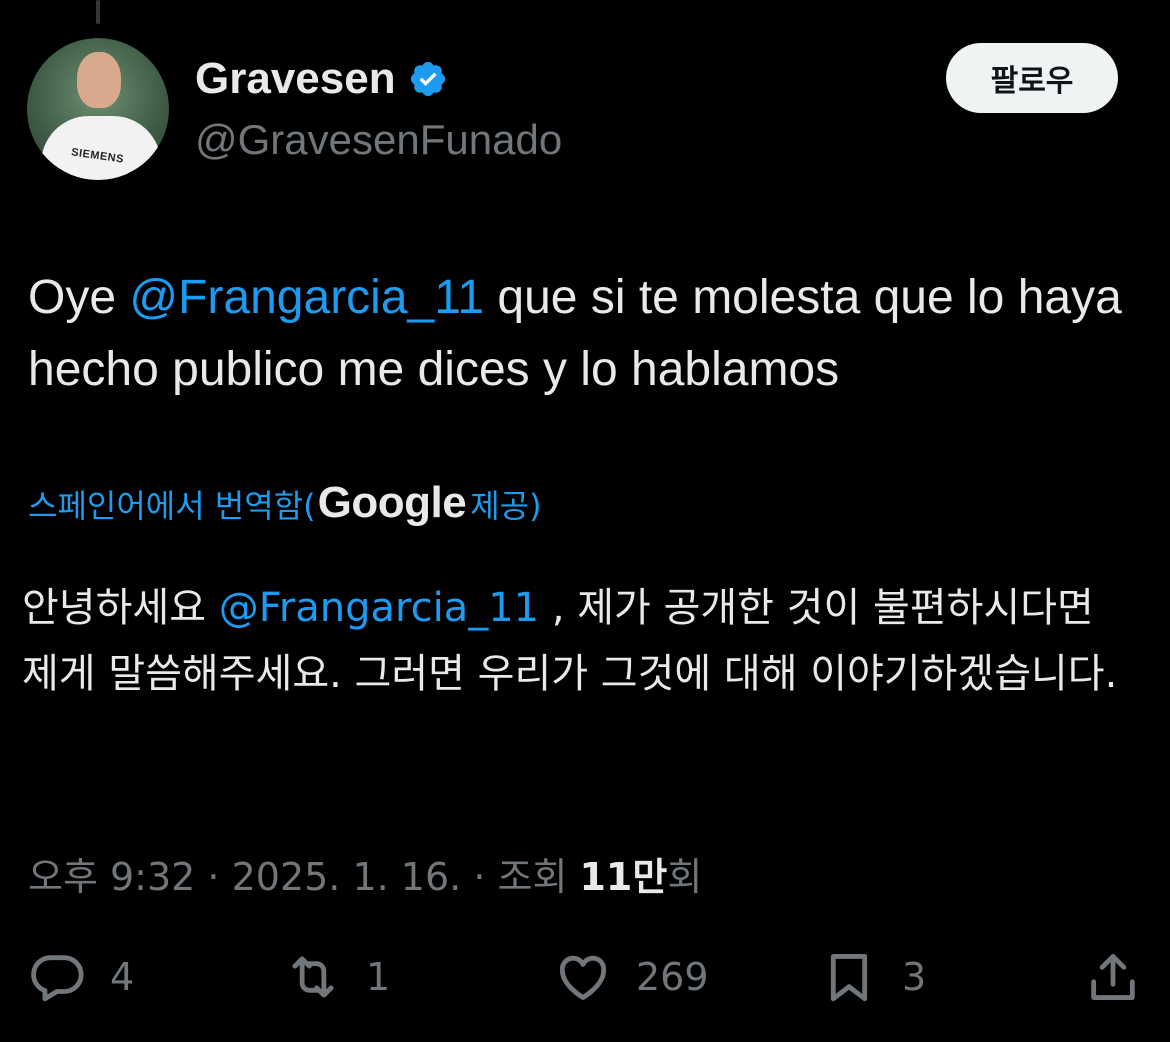 The image size is (1170, 1042). I want to click on share-button, so click(1113, 977).